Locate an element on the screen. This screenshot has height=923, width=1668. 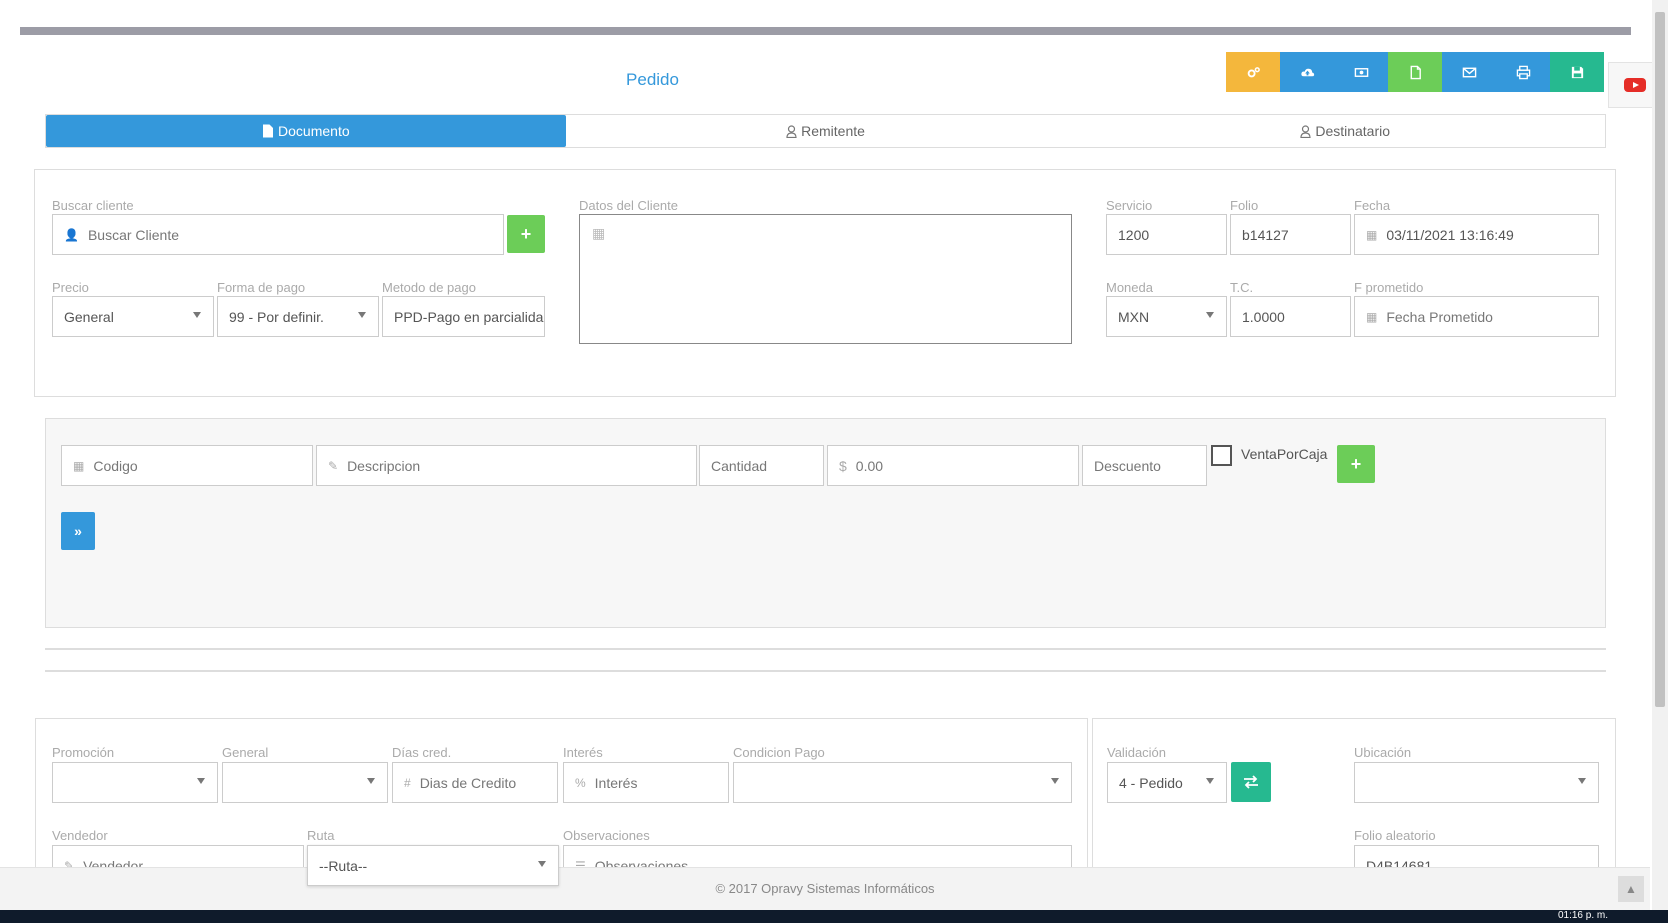
tab-destinatario: Destinatario is located at coordinates (1345, 131).